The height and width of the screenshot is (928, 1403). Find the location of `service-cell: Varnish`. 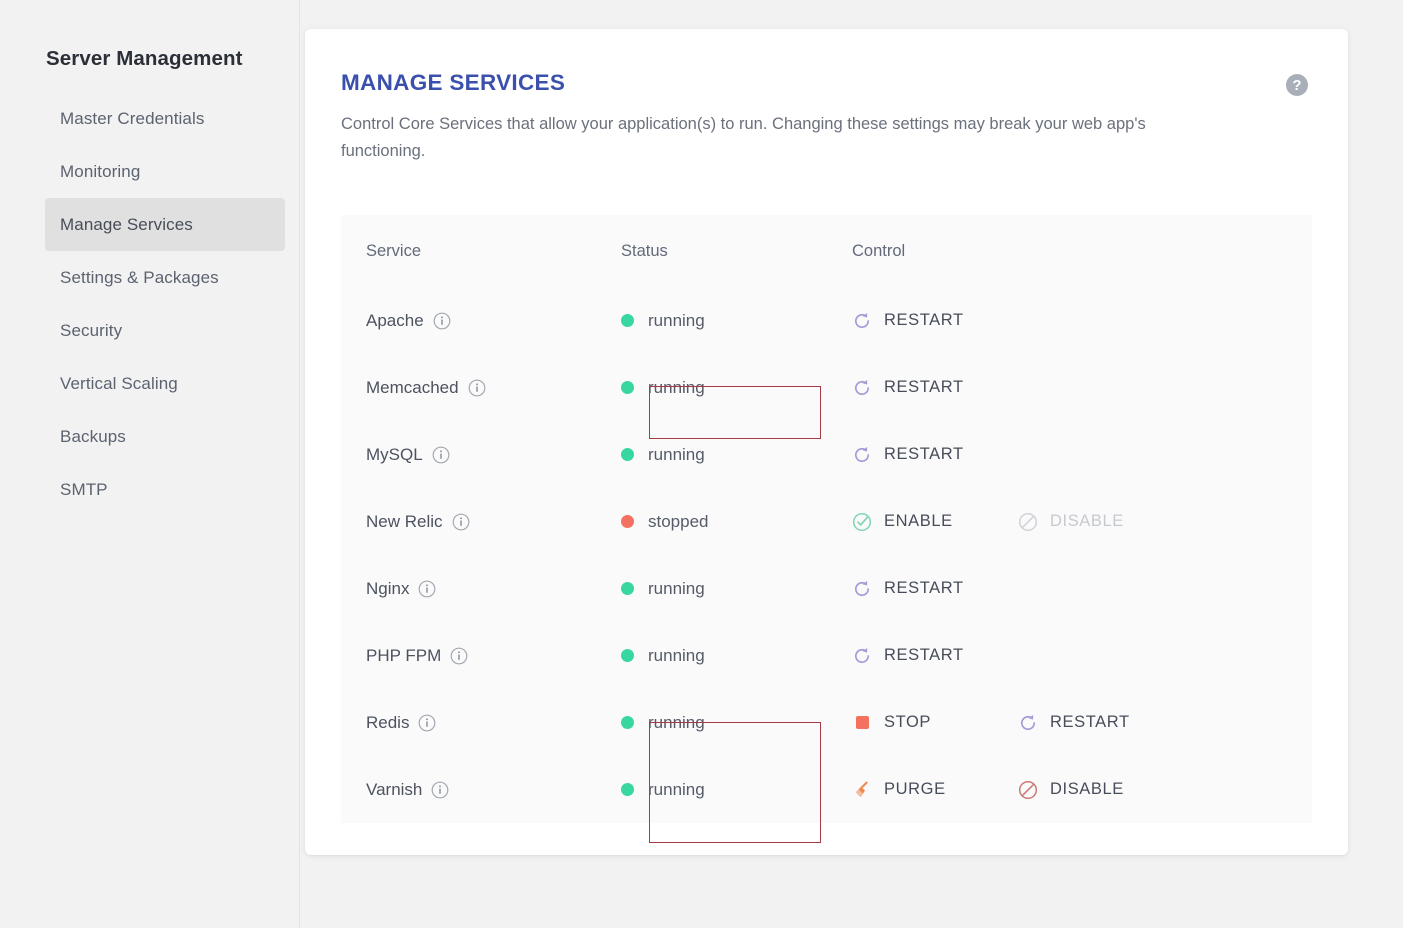

service-cell: Varnish is located at coordinates (481, 790).